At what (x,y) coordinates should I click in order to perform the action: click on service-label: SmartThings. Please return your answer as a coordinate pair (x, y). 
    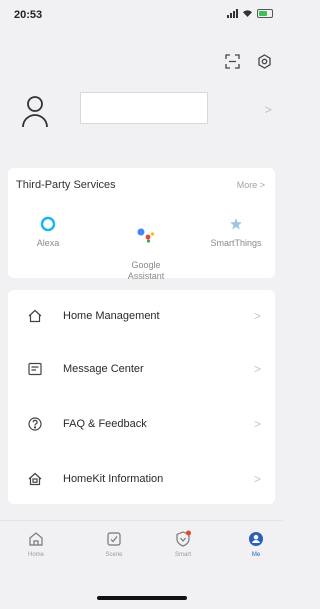
    Looking at the image, I should click on (236, 243).